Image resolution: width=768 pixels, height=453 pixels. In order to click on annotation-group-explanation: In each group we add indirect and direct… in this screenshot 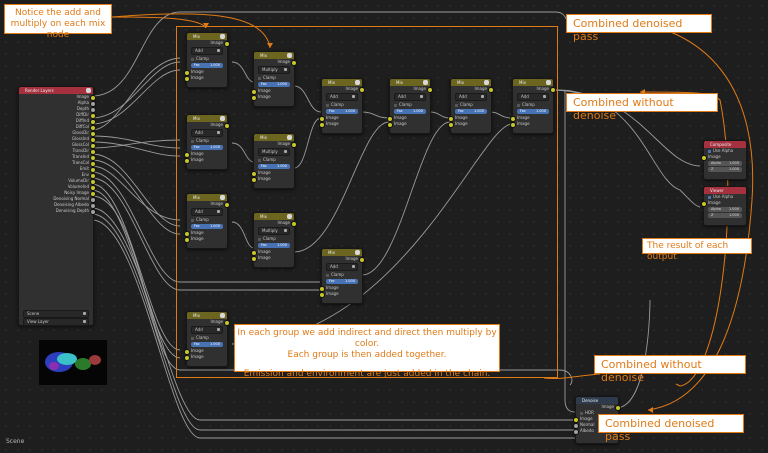, I will do `click(367, 351)`.